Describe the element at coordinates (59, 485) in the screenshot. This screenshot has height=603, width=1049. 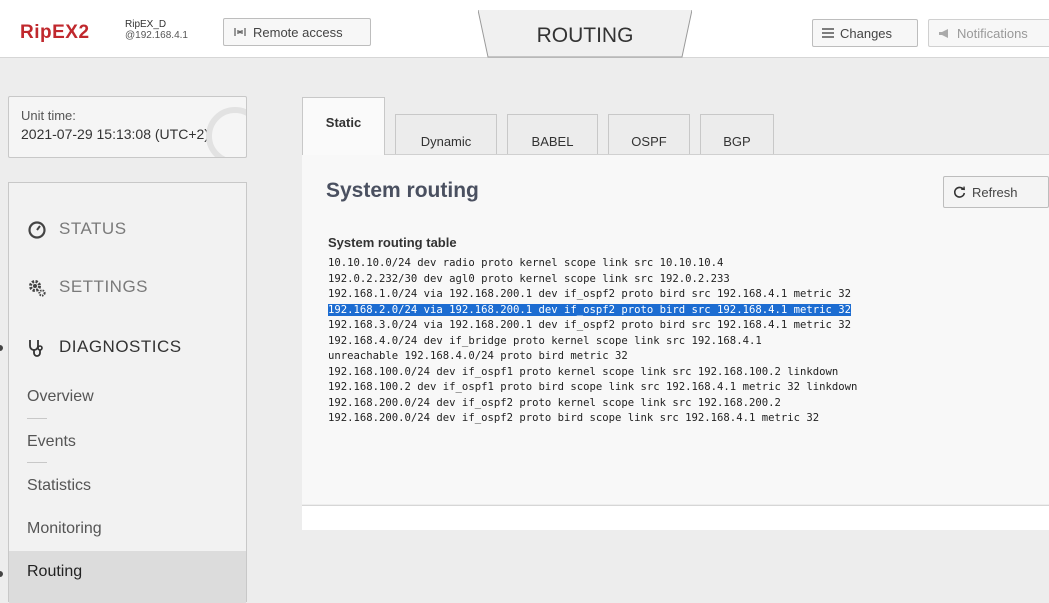
I see `sidebar-item-label: Statistics` at that location.